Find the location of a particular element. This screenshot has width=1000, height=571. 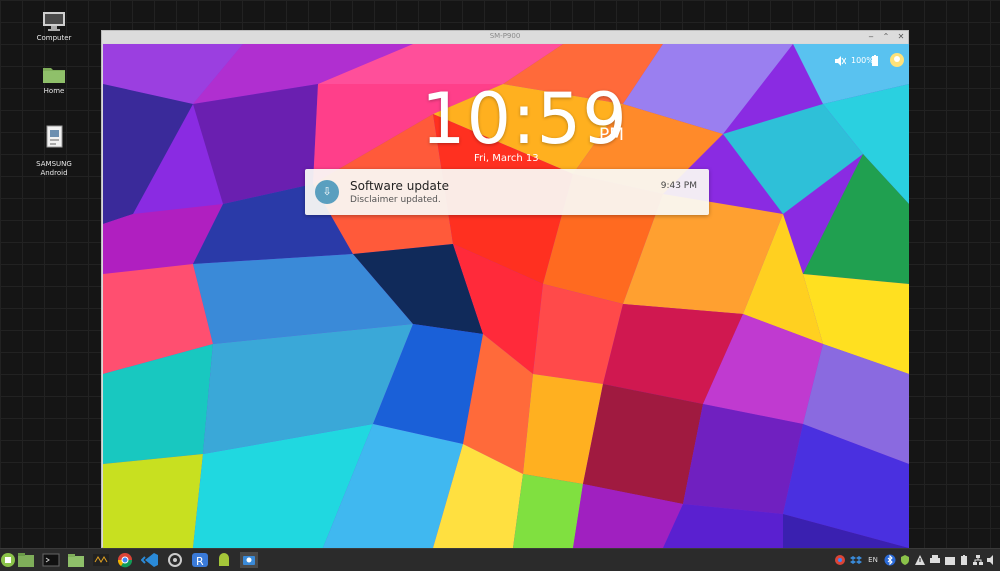

notification-time: 9:43 PM is located at coordinates (678, 186).